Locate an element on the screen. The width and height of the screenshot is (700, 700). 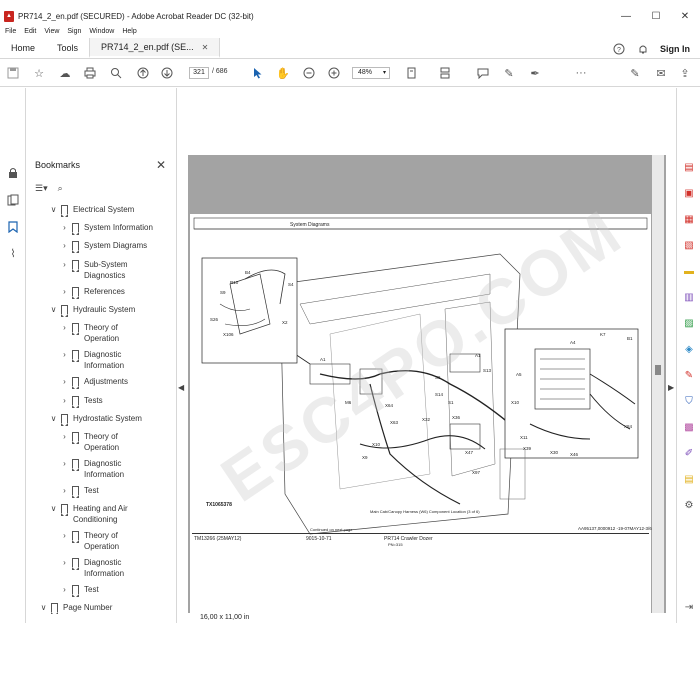
tab-home: Home is located at coordinates (23, 48).